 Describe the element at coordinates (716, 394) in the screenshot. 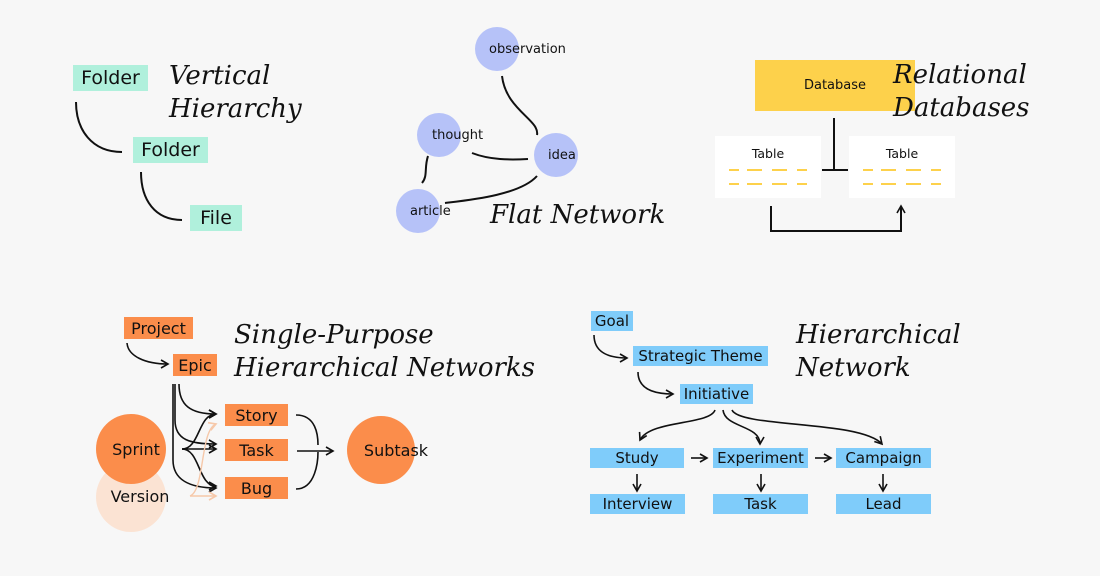

I see `node-initiative: Initiative` at that location.